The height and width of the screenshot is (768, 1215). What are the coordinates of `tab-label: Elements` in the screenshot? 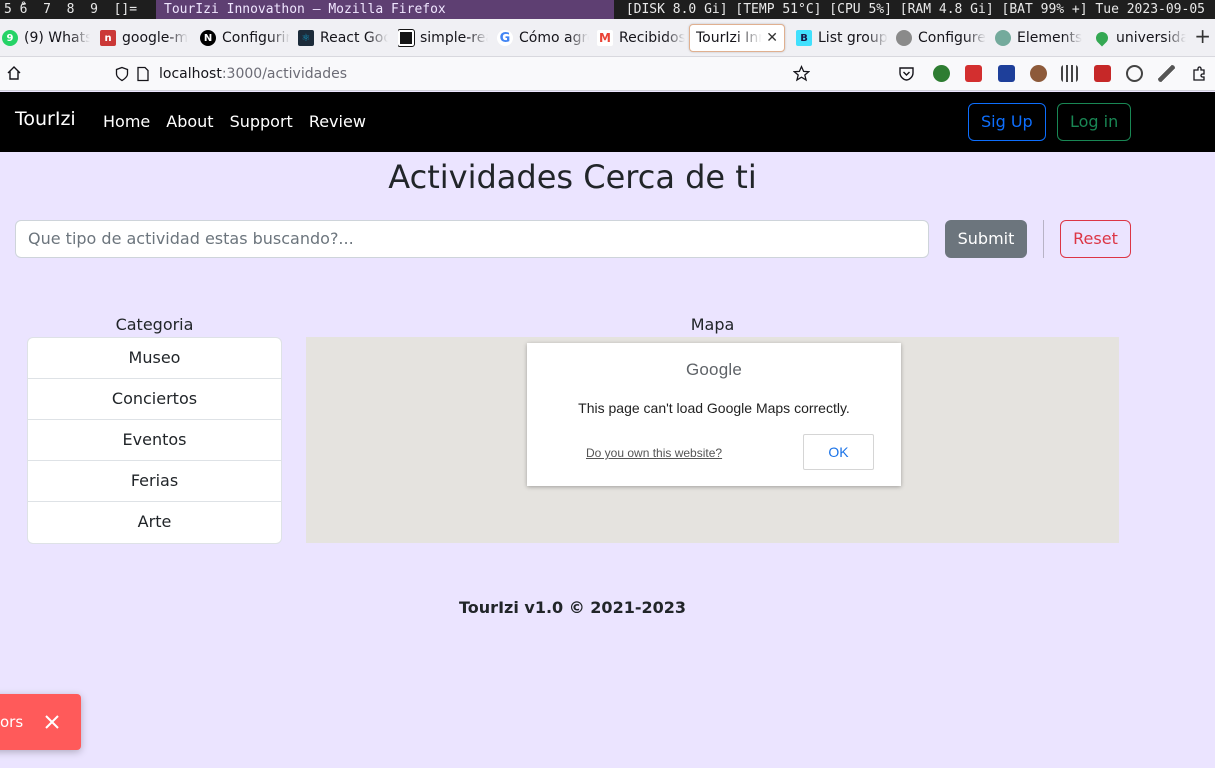 It's located at (1050, 38).